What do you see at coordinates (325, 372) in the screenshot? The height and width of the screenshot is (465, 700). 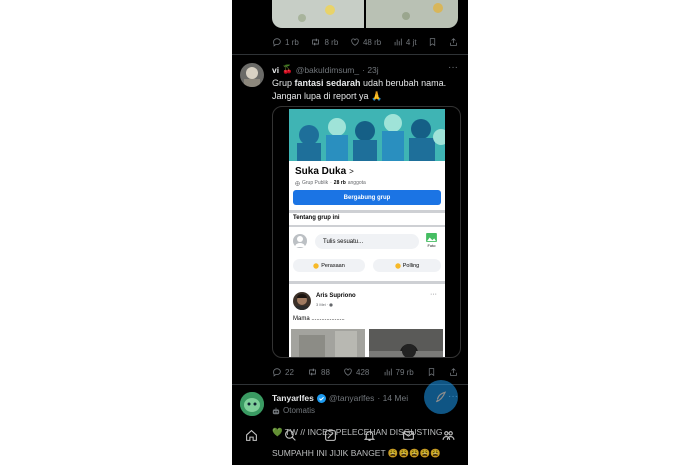 I see `retweet-count: 88` at bounding box center [325, 372].